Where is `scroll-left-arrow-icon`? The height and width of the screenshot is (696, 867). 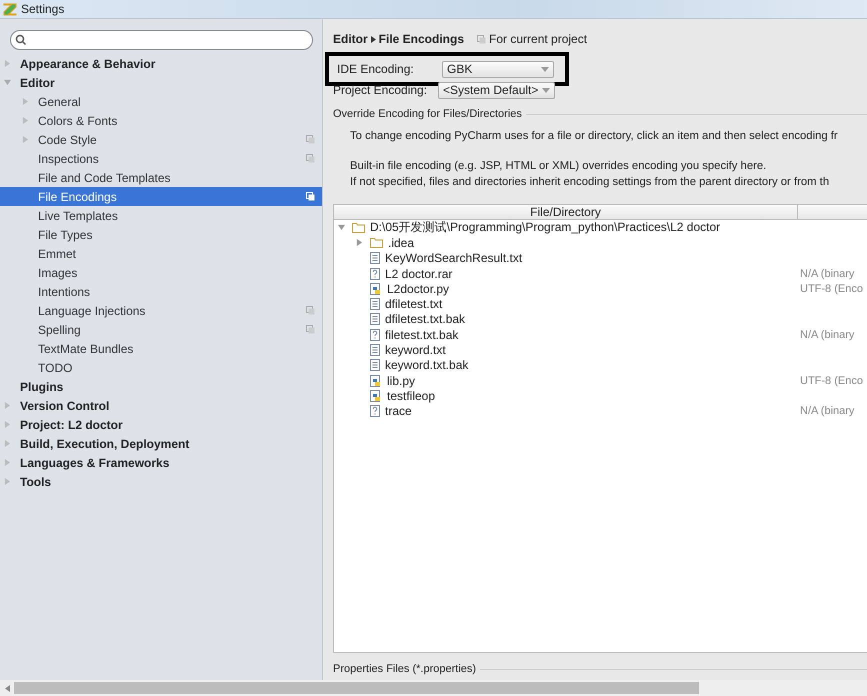
scroll-left-arrow-icon is located at coordinates (7, 688).